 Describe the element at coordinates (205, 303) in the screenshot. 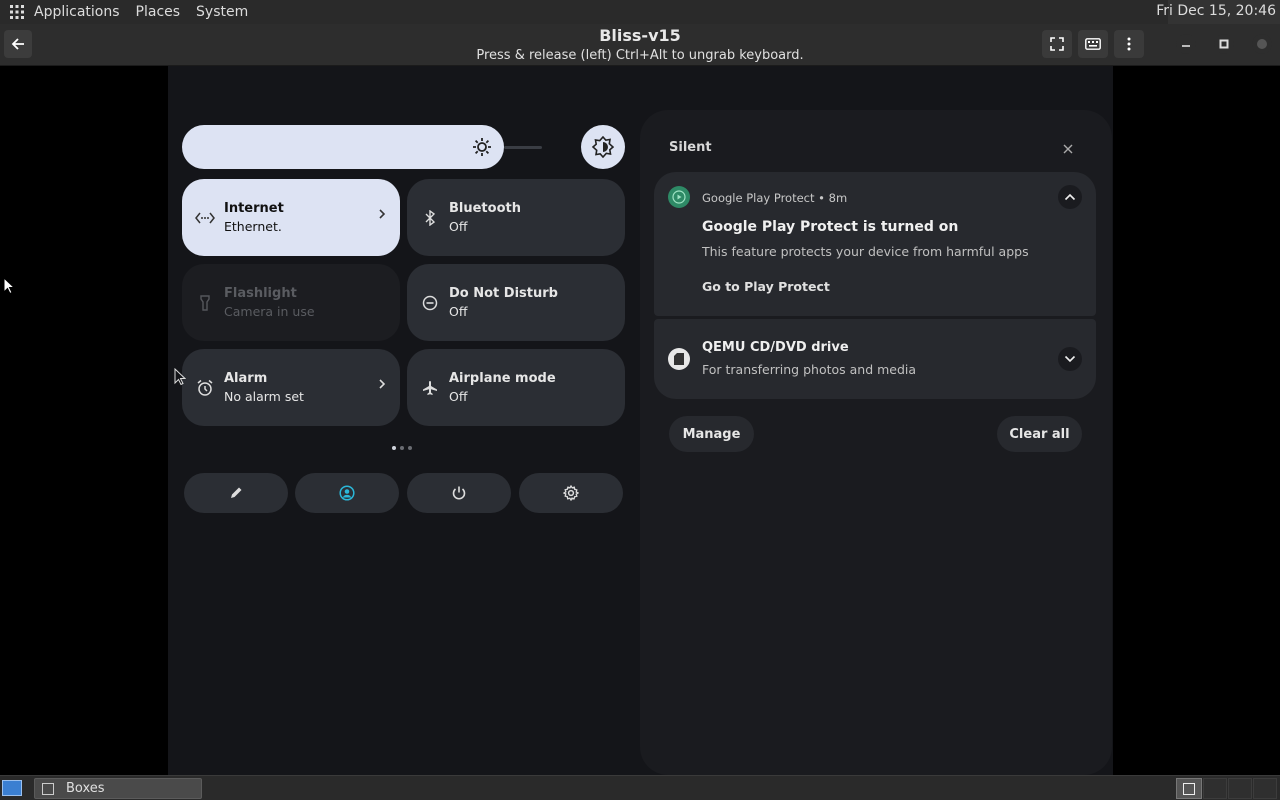

I see `flashlight-icon` at that location.